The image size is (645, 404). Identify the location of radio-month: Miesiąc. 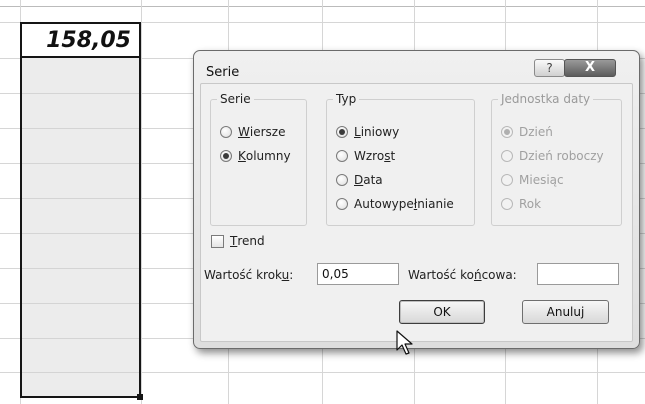
(532, 180).